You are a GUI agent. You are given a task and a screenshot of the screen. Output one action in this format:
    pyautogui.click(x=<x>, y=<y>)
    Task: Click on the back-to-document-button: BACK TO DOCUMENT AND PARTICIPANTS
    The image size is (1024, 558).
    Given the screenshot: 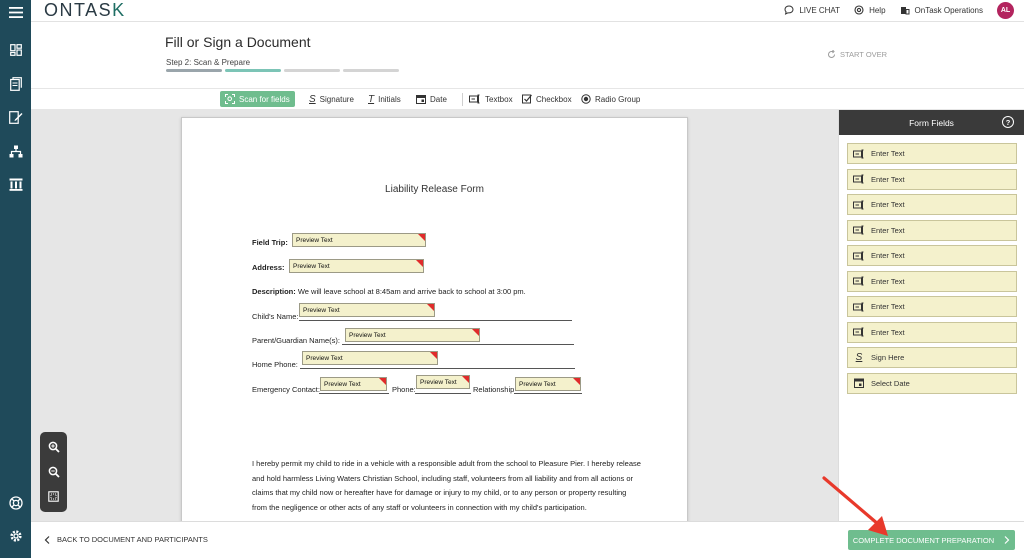 What is the action you would take?
    pyautogui.click(x=126, y=539)
    